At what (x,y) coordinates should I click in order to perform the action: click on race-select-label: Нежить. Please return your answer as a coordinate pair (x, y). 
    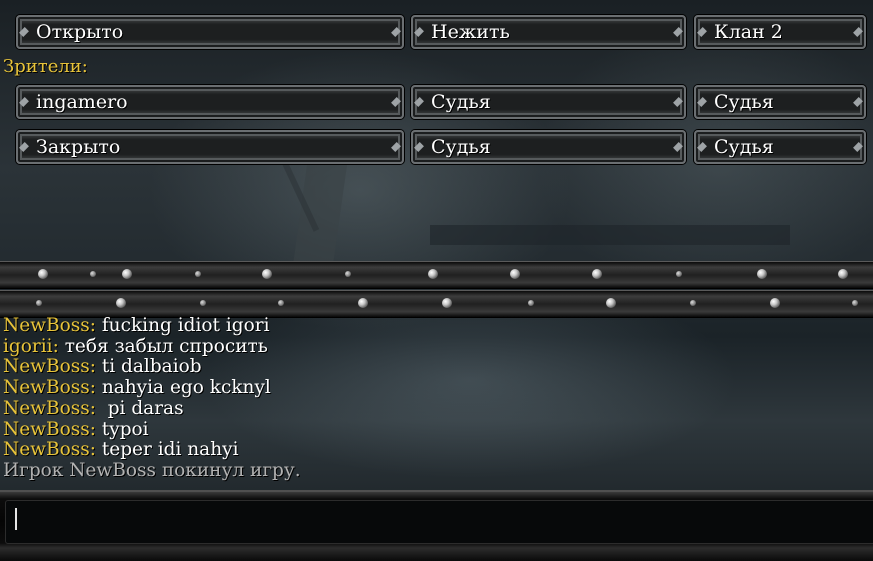
    Looking at the image, I should click on (470, 32).